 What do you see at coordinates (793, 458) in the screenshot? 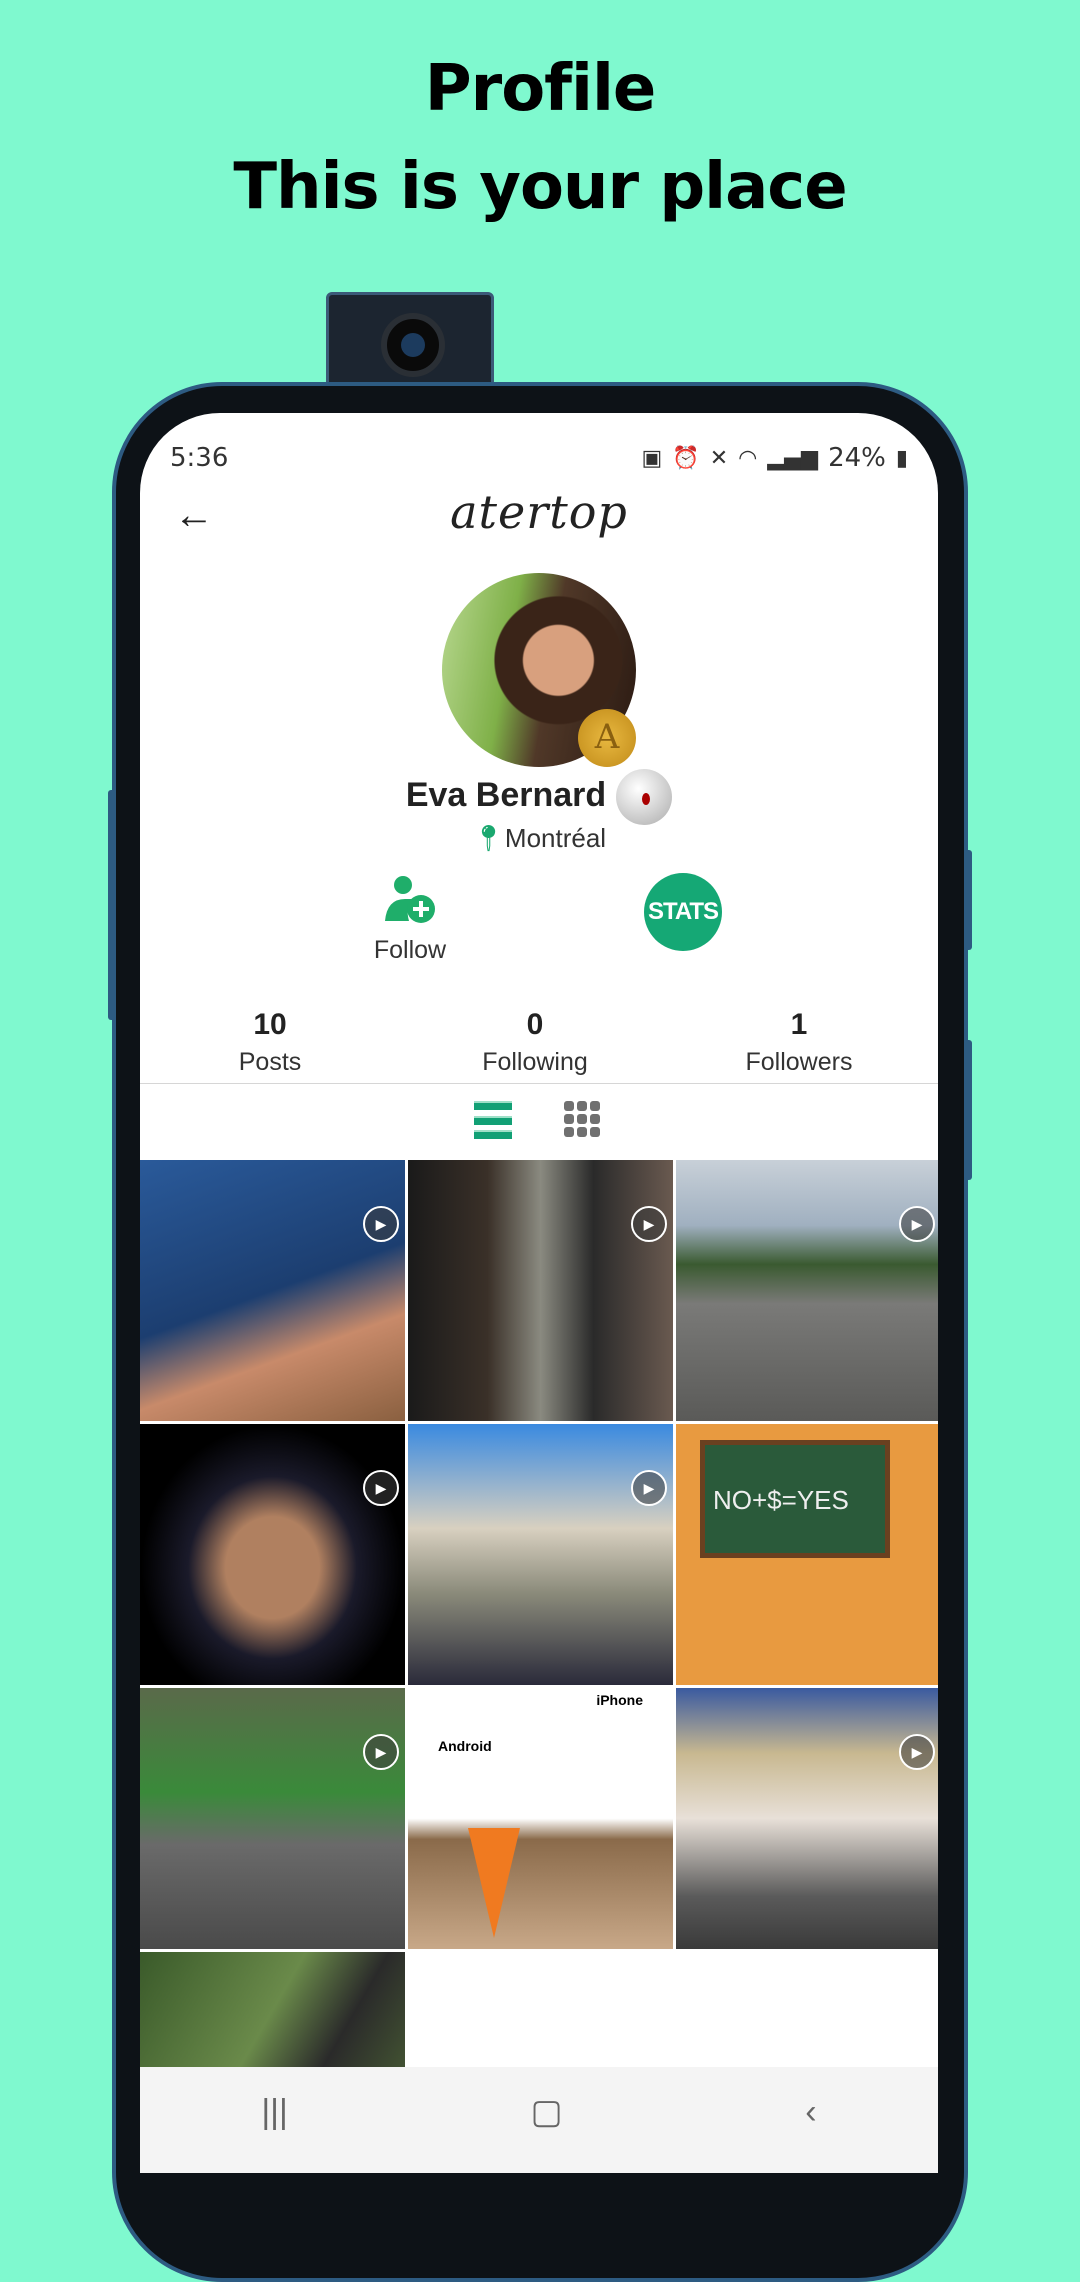
I see `signal-icon: ▂▄▆` at bounding box center [793, 458].